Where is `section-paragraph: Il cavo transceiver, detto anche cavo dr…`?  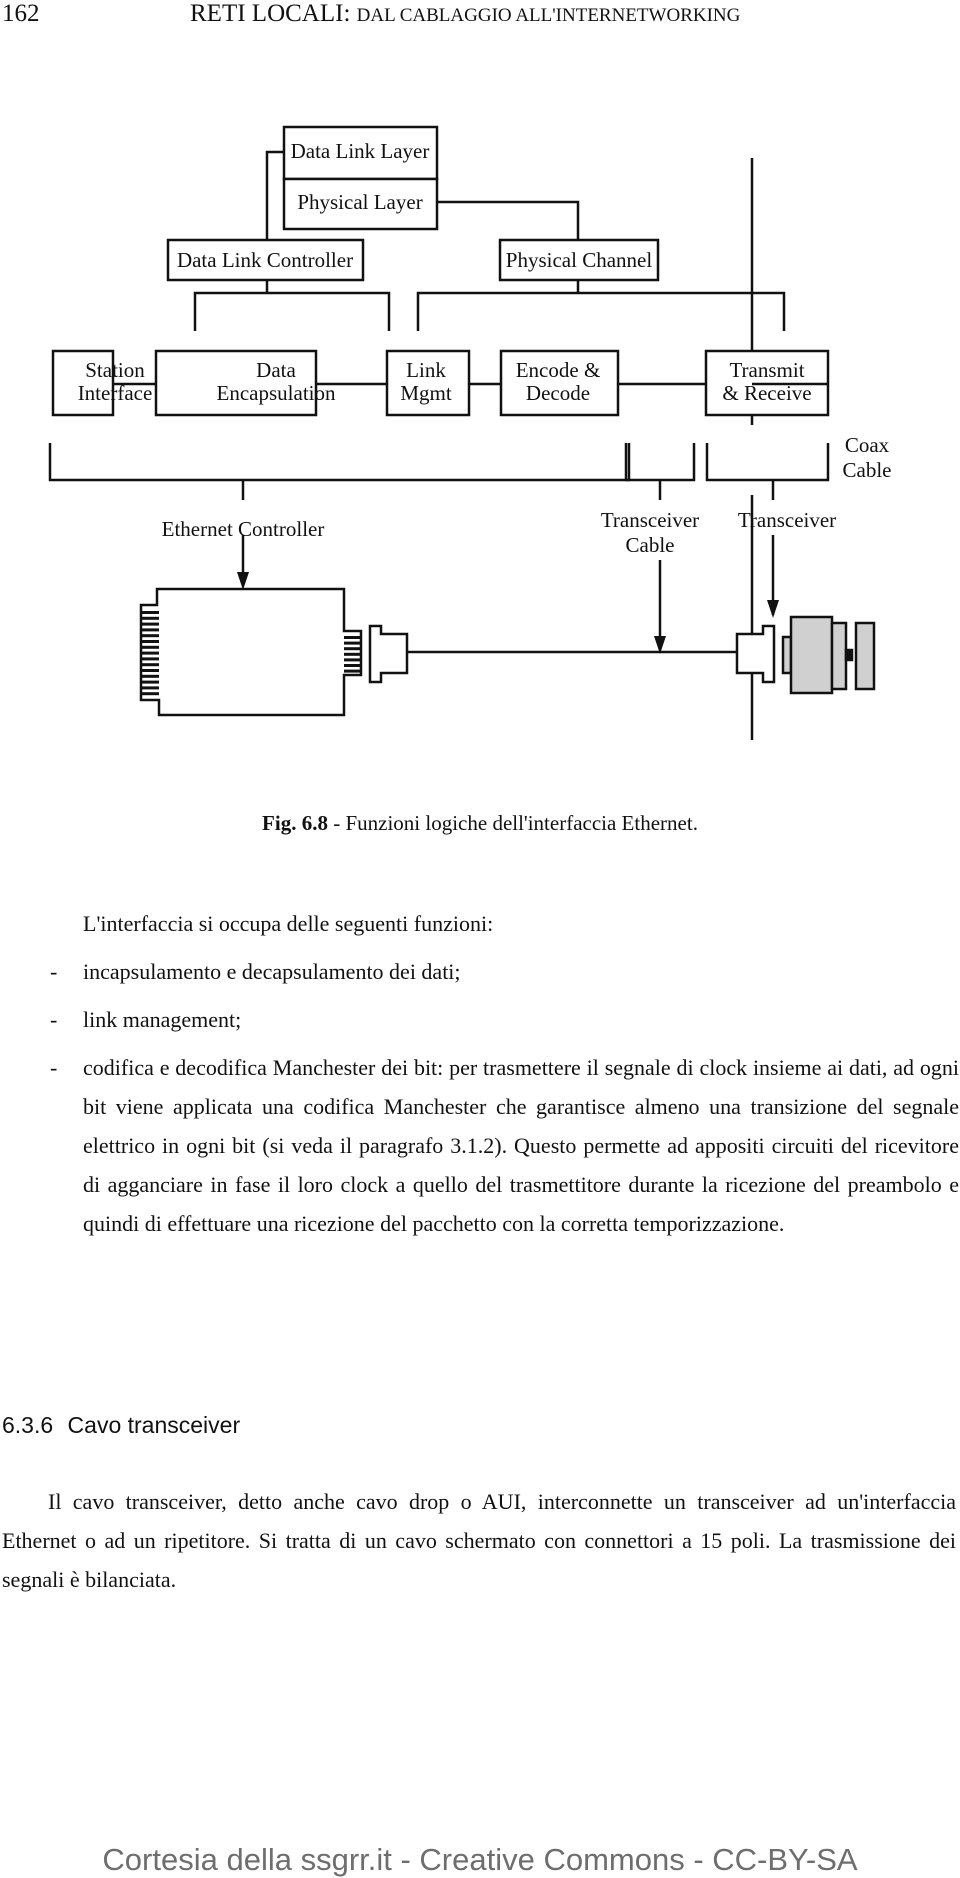
section-paragraph: Il cavo transceiver, detto anche cavo dr… is located at coordinates (479, 1540).